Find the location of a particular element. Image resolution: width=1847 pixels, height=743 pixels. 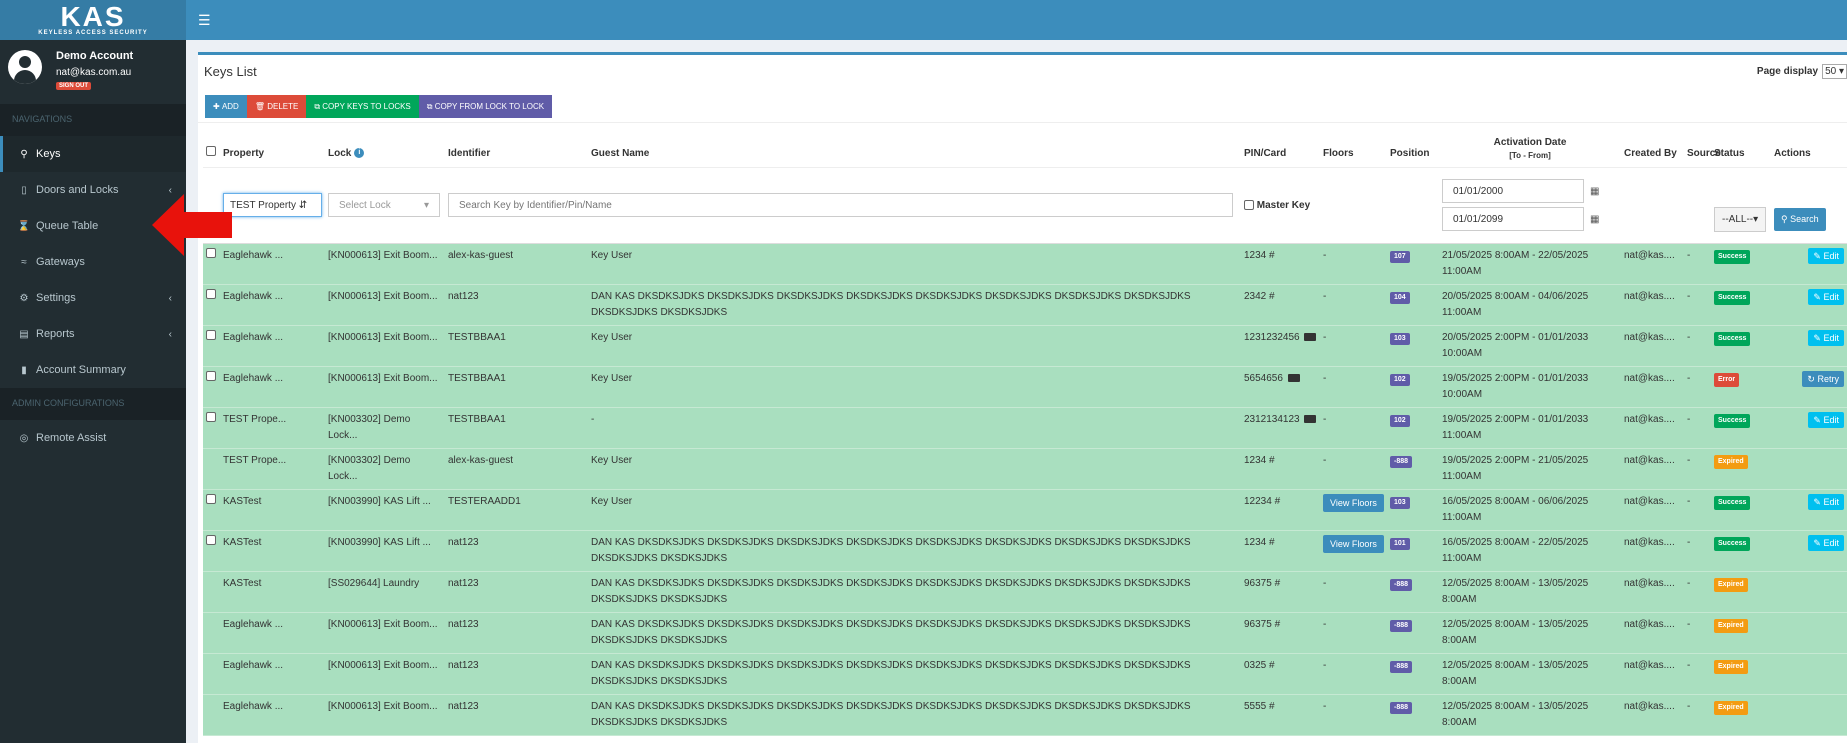

page-display-label: Page display is located at coordinates (1787, 71).